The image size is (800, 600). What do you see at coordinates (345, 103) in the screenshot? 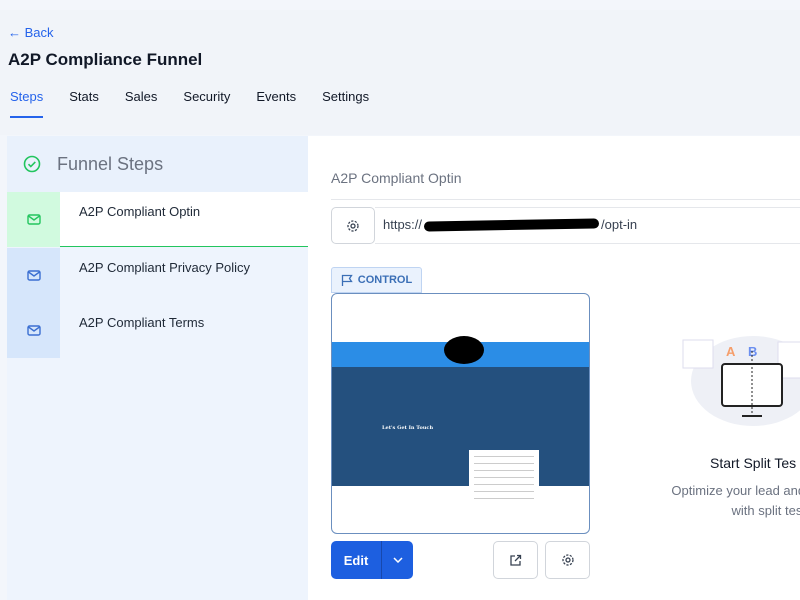
I see `tab-settings: Settings` at bounding box center [345, 103].